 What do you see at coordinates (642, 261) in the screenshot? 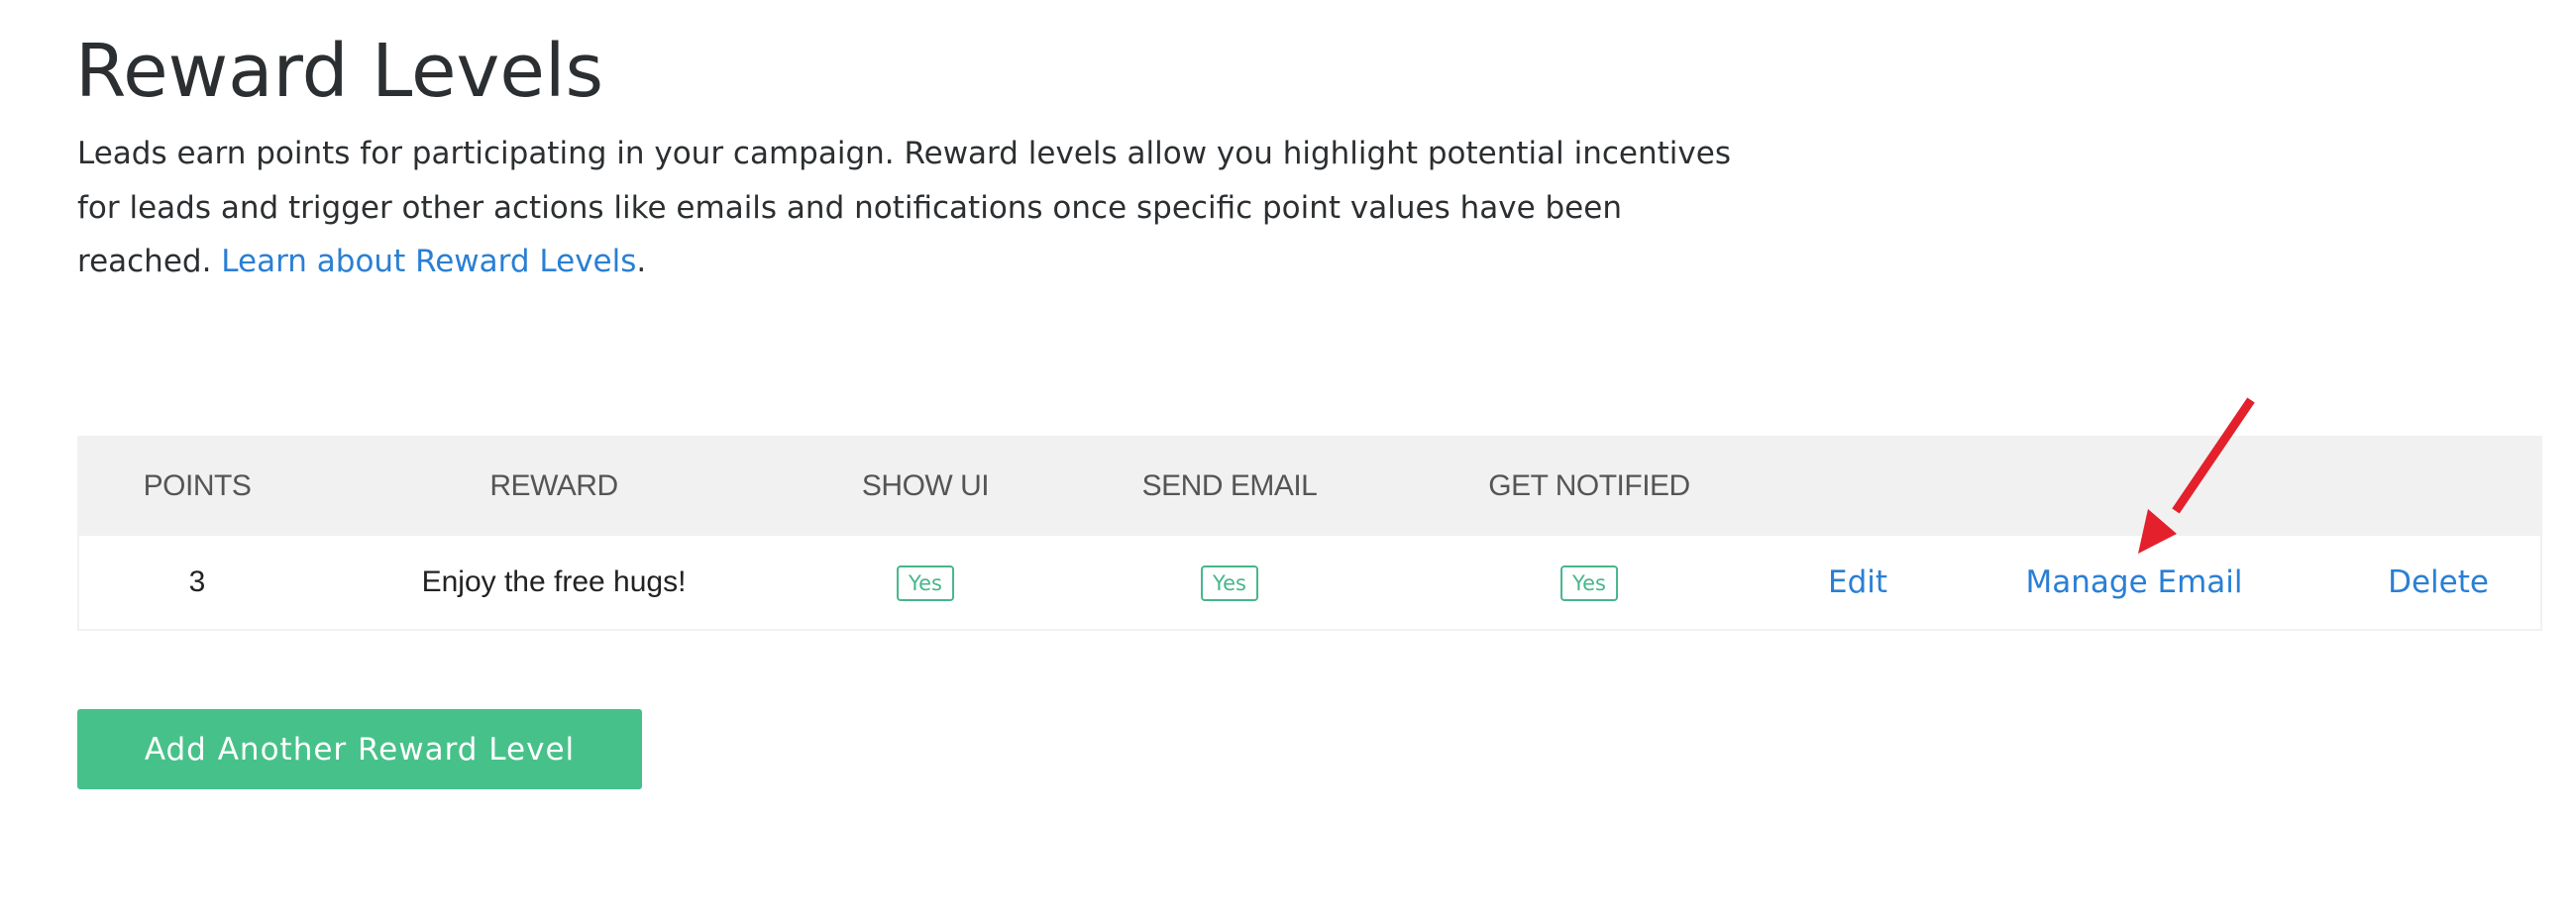
I see `description-trailing-period: .` at bounding box center [642, 261].